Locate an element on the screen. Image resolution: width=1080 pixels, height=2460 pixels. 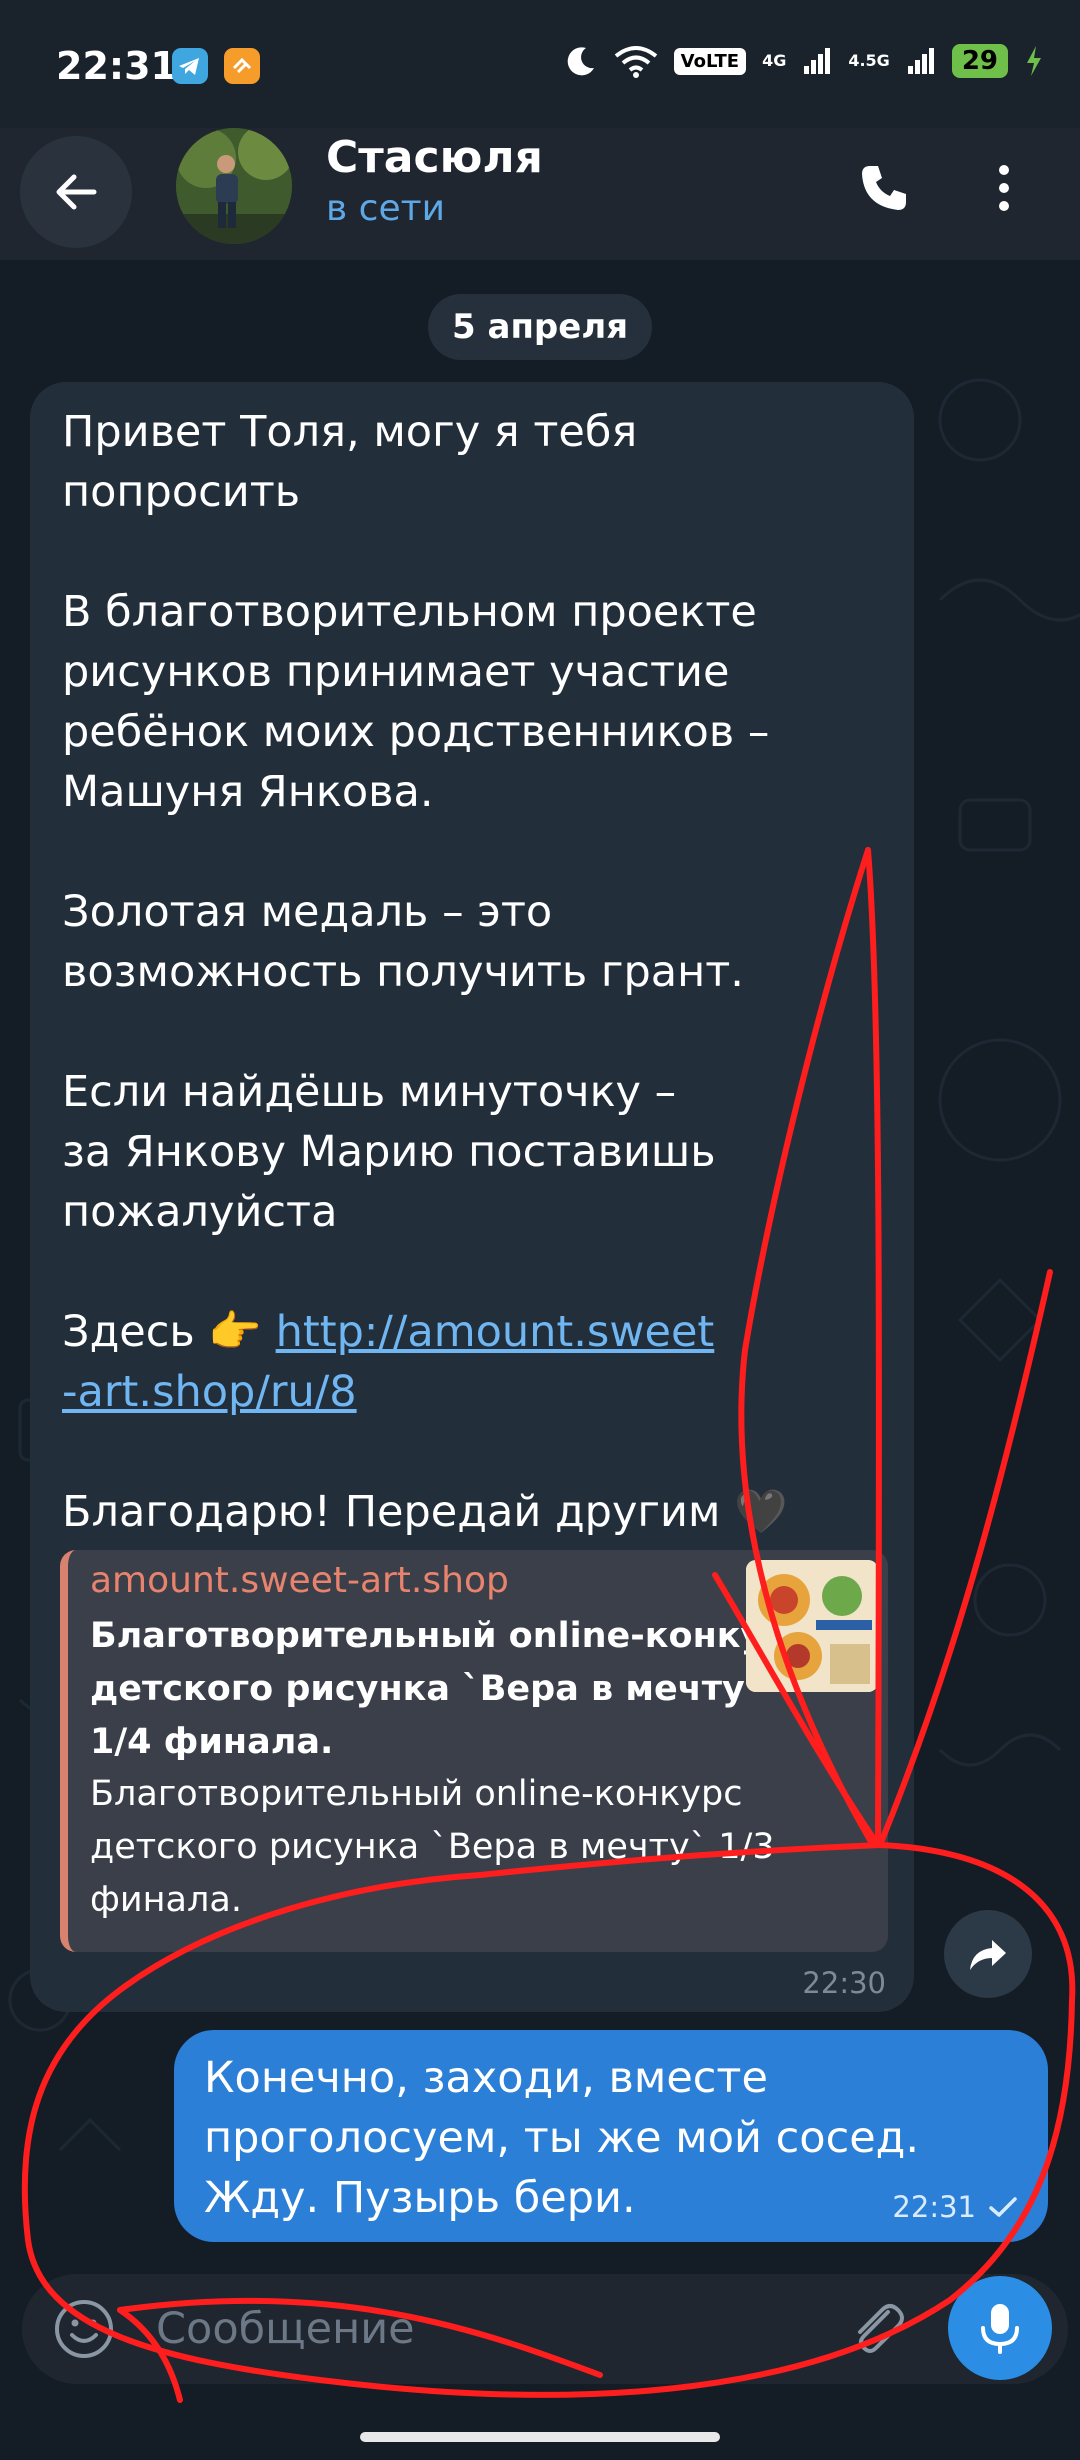
outgoing-message-meta: 22:31 is located at coordinates (955, 2207).